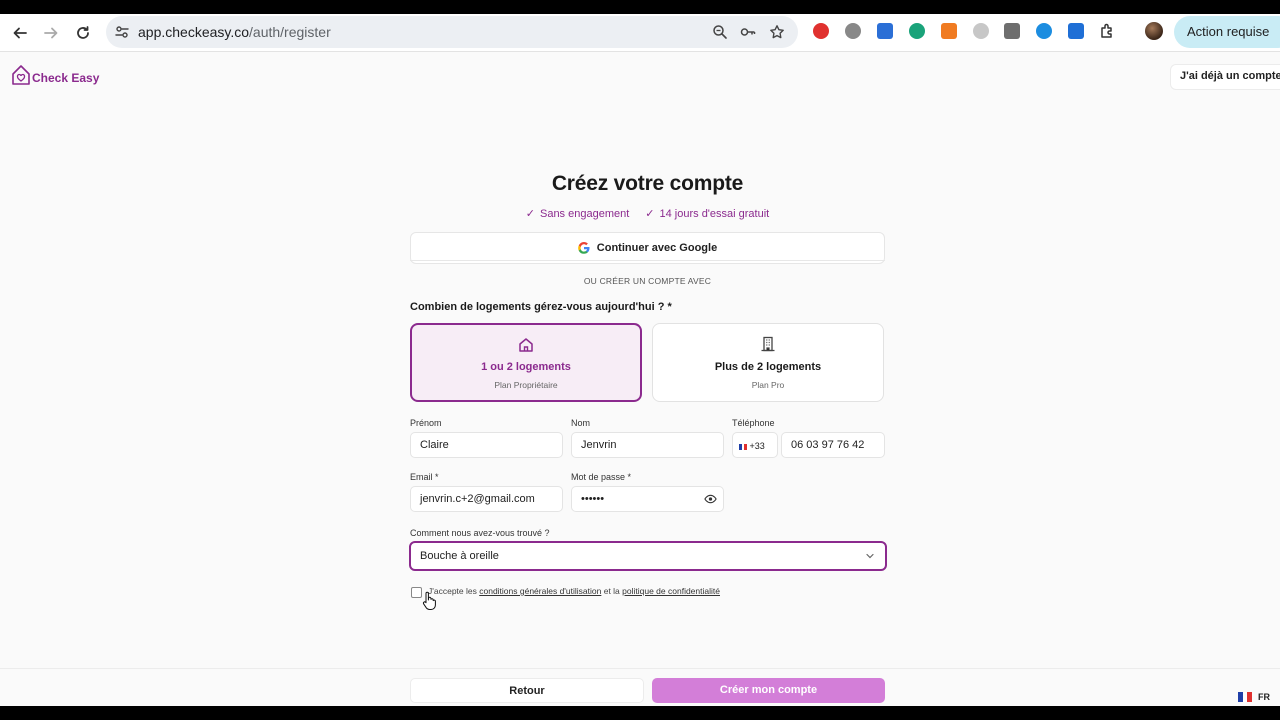  I want to click on or-divider-text: OU CRÉER UN COMPTE AVEC, so click(647, 281).